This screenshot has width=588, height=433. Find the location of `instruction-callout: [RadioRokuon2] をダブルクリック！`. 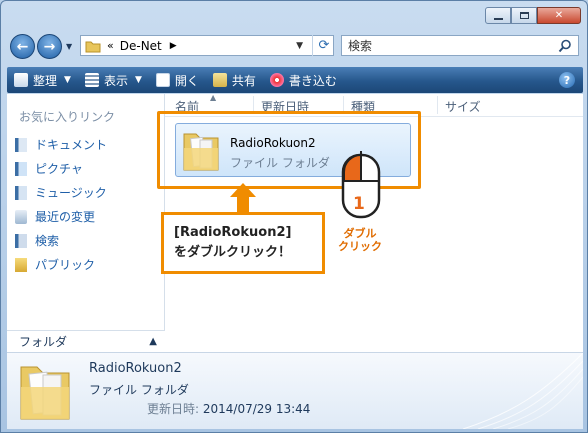

instruction-callout: [RadioRokuon2] をダブルクリック！ is located at coordinates (243, 243).